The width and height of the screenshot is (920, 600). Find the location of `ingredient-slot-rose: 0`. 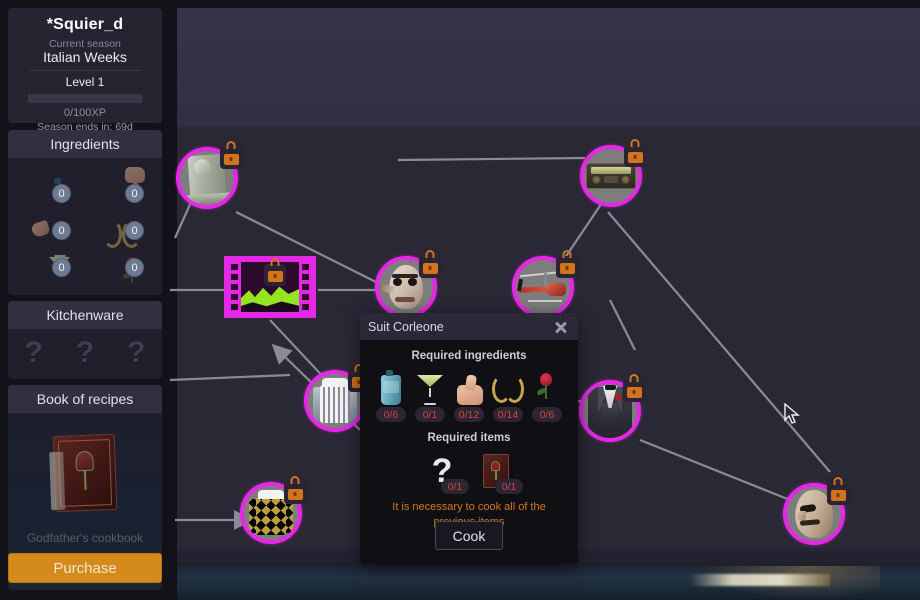

ingredient-slot-rose: 0 is located at coordinates (121, 260).